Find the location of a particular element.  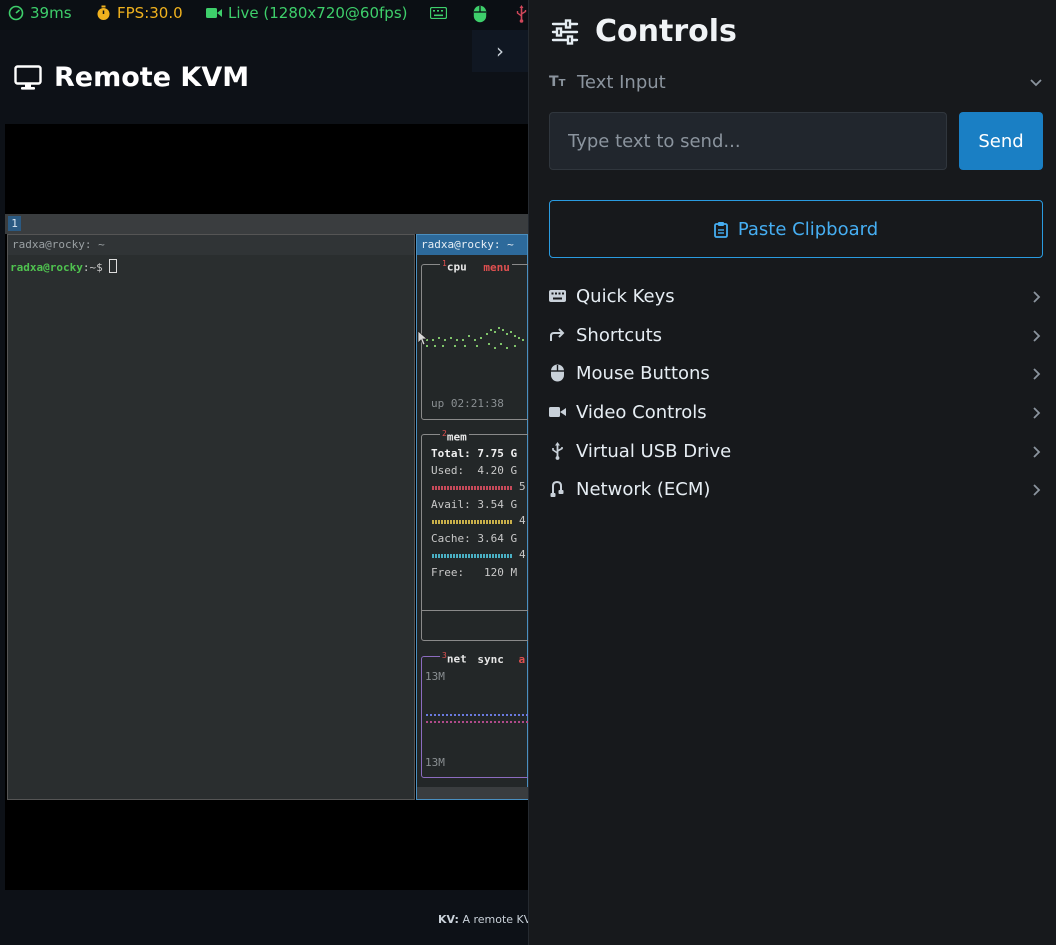

workspace-tag: 1 is located at coordinates (14, 223).